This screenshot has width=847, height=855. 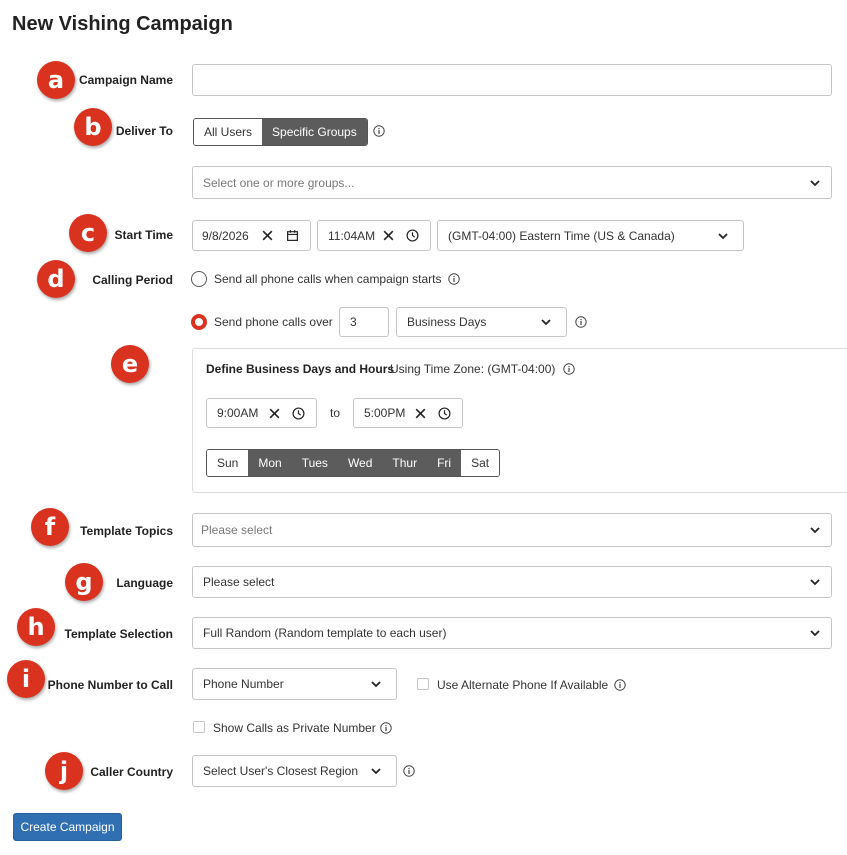 I want to click on start-time-picker: 11:04AM, so click(x=374, y=235).